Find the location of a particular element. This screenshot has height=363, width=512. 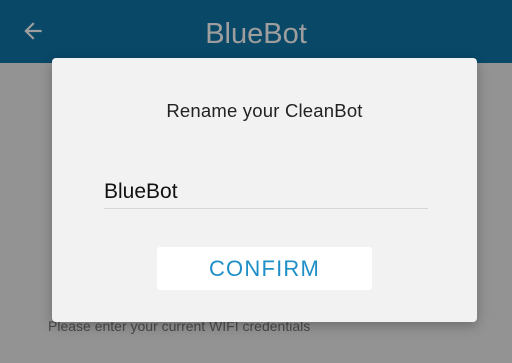

robot-name-input is located at coordinates (266, 192).